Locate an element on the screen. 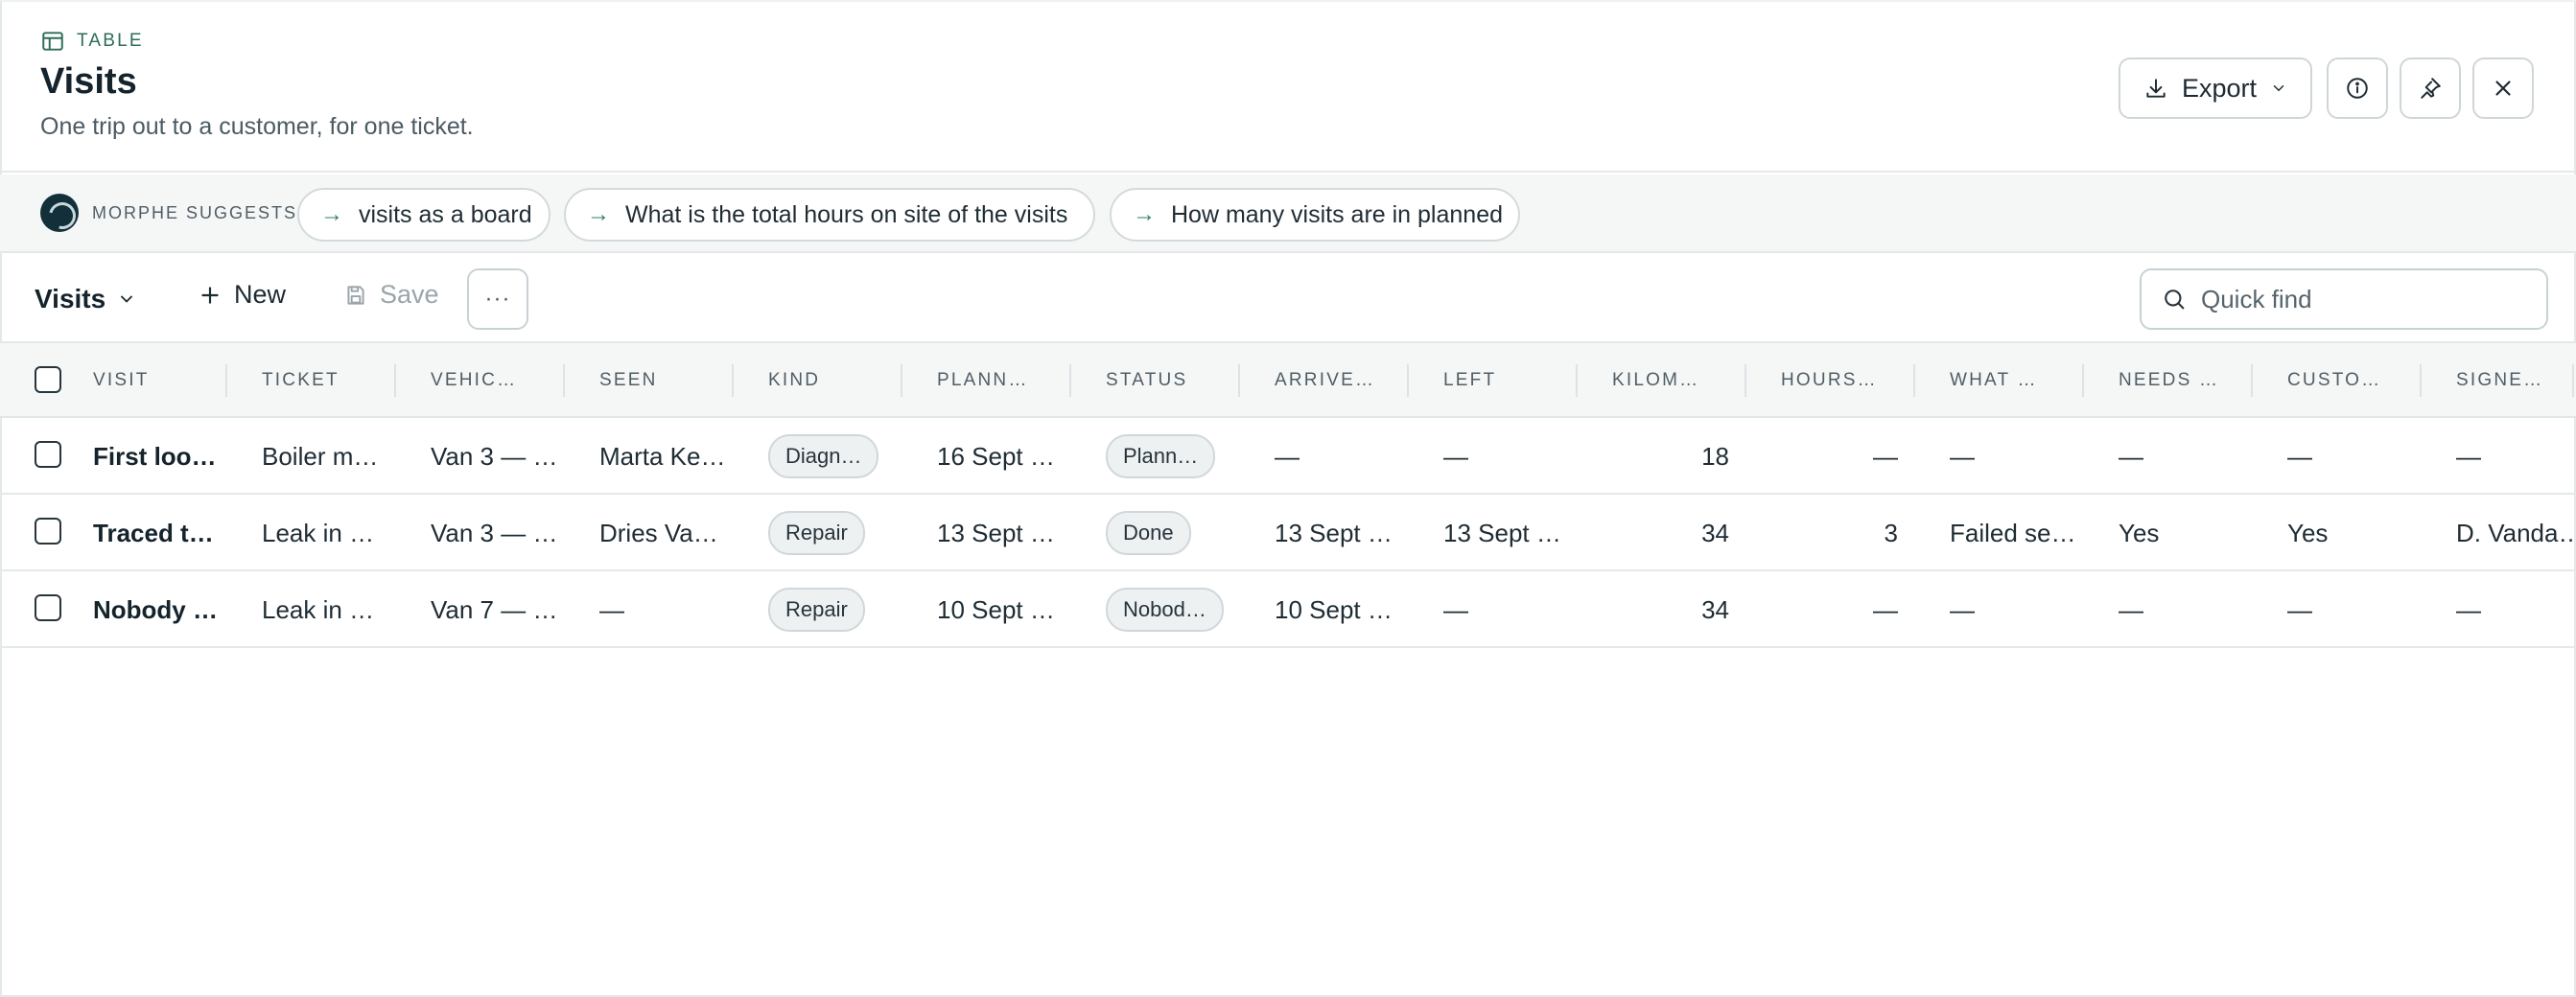  plus-icon is located at coordinates (210, 295).